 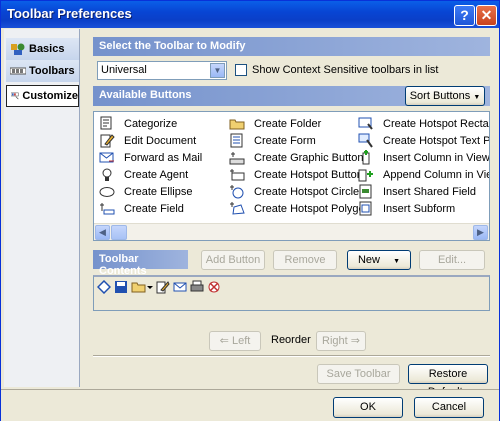 I want to click on open-folder-icon, so click(x=142, y=287).